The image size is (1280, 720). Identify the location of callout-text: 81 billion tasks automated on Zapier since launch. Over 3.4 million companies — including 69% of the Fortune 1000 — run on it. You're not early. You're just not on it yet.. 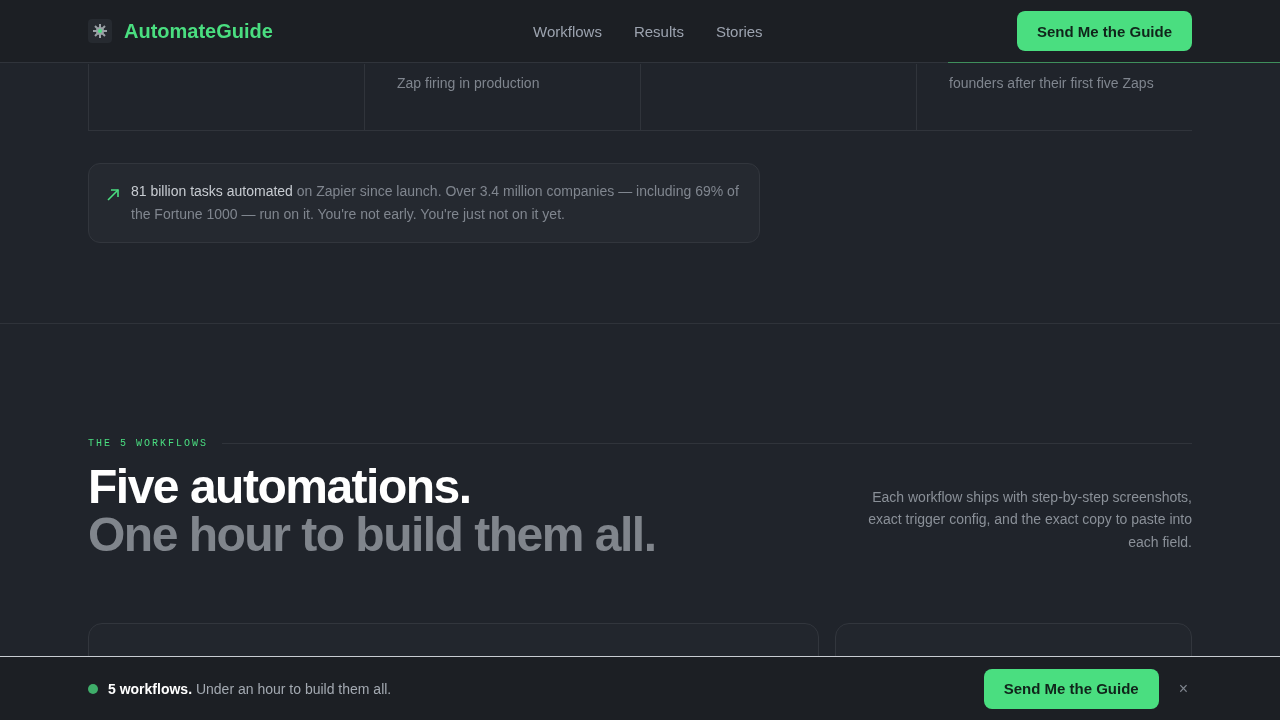
(435, 203).